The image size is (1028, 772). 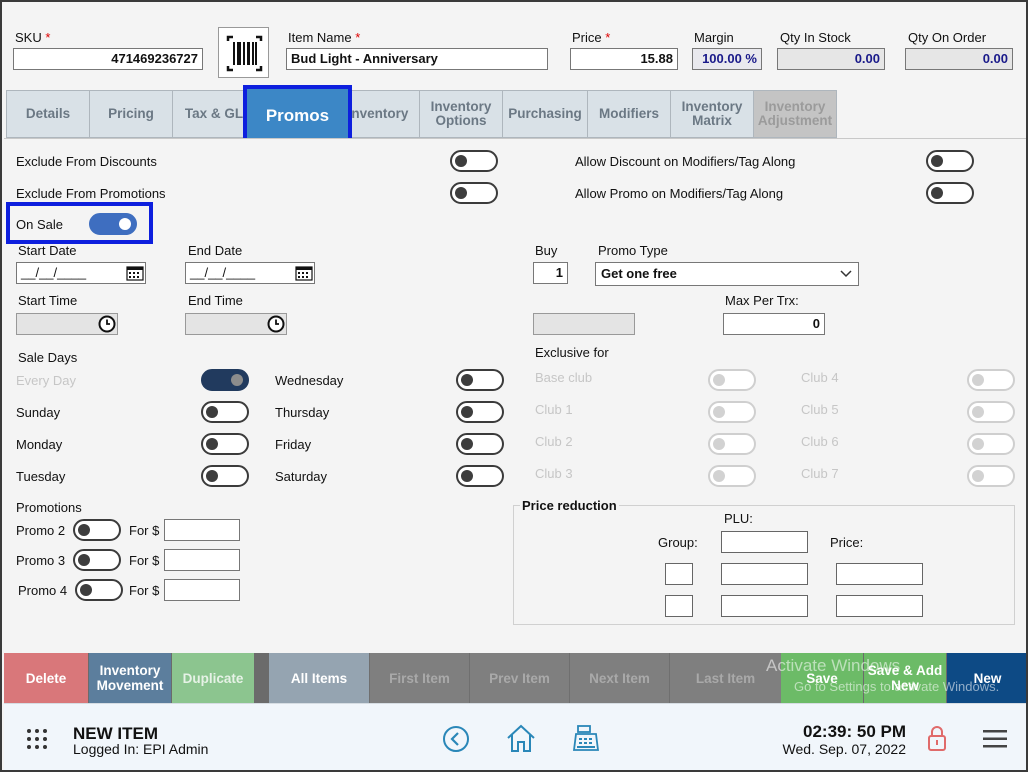 I want to click on start-time-label: Start Time, so click(x=48, y=300).